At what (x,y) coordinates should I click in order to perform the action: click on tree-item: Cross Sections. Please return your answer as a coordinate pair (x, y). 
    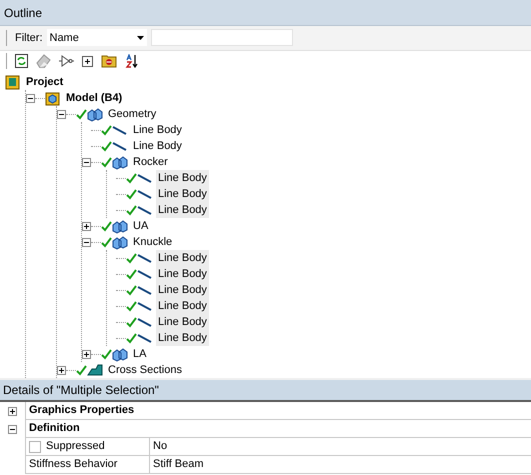
    Looking at the image, I should click on (145, 370).